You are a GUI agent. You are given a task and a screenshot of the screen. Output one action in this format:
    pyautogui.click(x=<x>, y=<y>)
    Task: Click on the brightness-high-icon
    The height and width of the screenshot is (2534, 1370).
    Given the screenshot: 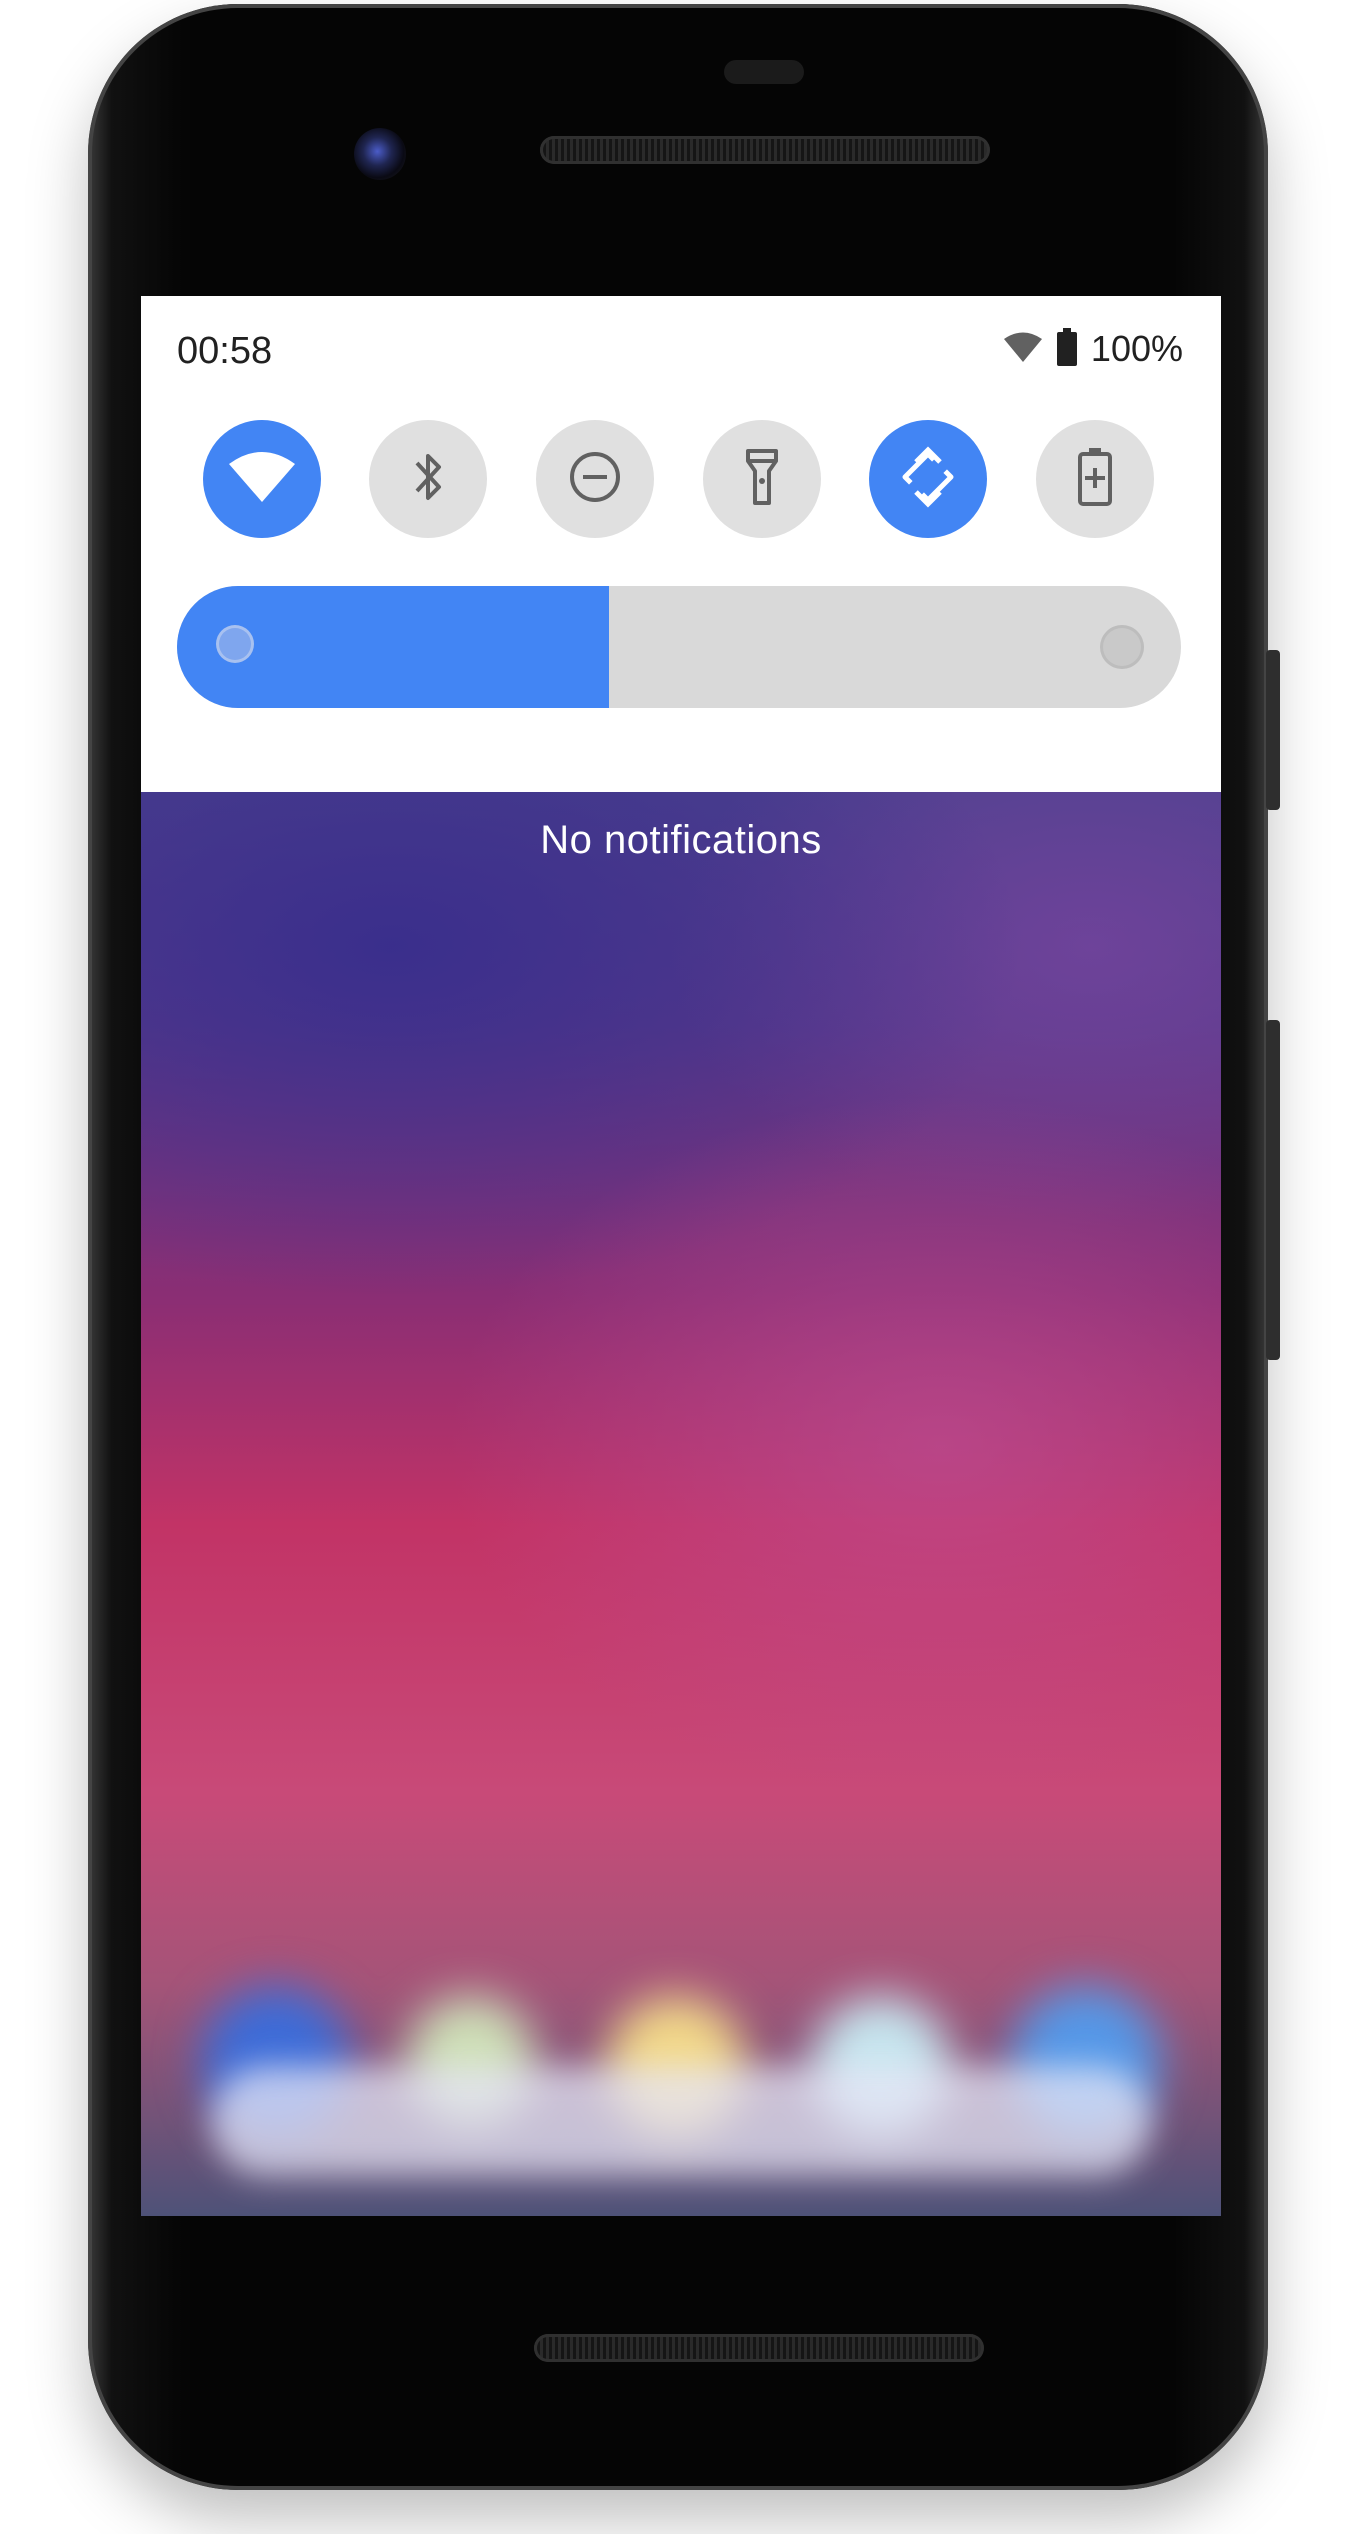 What is the action you would take?
    pyautogui.click(x=1122, y=647)
    